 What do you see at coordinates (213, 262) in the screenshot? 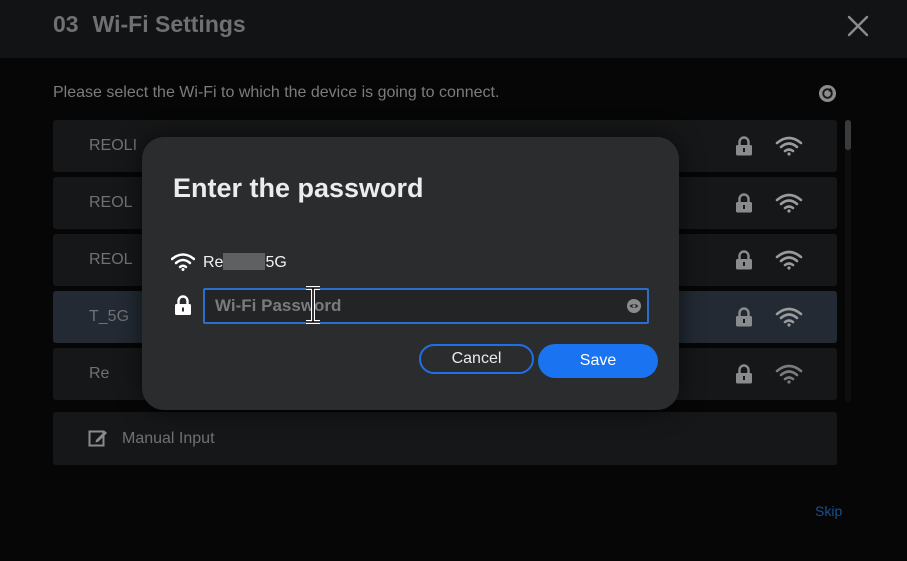
I see `ssid-prefix: Re` at bounding box center [213, 262].